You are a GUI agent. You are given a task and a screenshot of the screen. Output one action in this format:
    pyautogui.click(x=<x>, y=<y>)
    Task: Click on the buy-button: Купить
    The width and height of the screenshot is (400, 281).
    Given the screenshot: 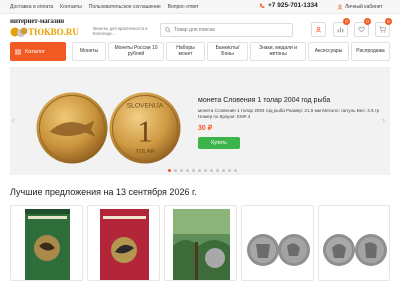 What is the action you would take?
    pyautogui.click(x=219, y=143)
    